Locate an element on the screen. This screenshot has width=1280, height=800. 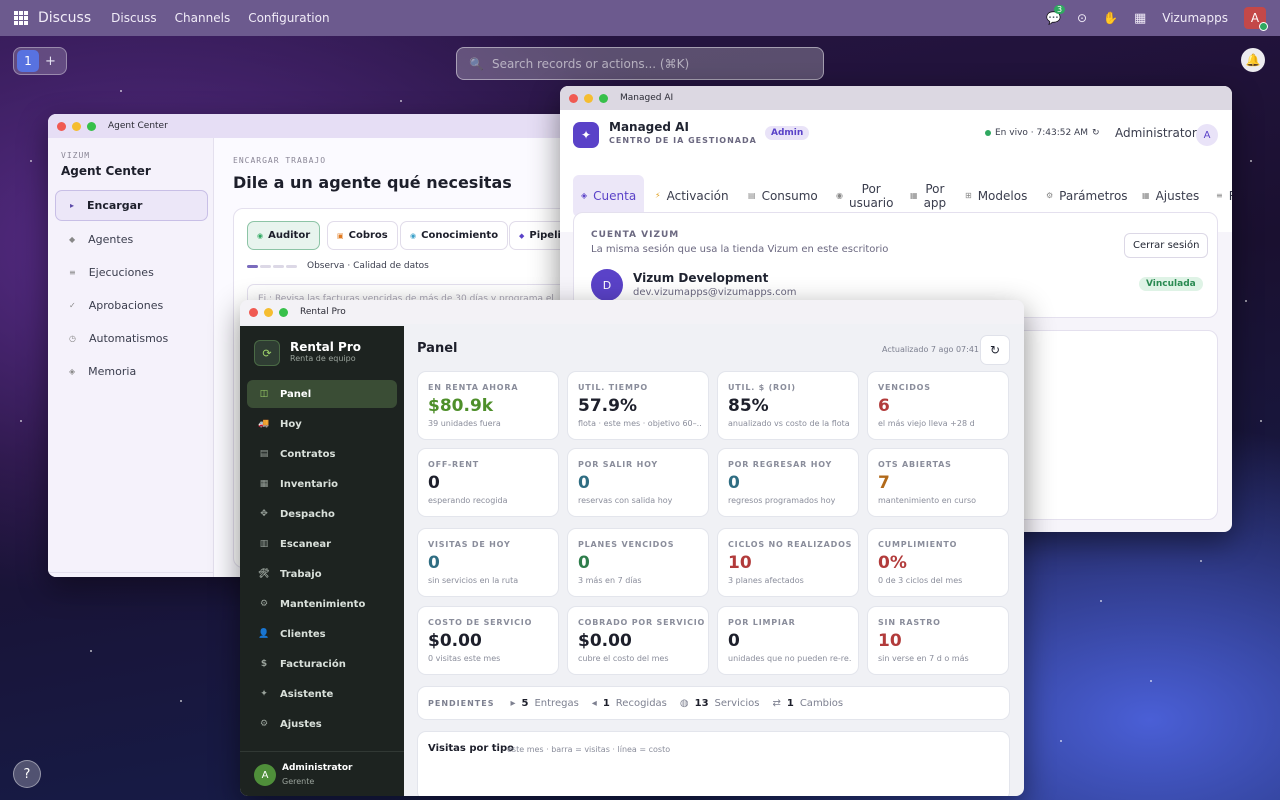
kpi-label: VENCIDOS is located at coordinates (904, 387).